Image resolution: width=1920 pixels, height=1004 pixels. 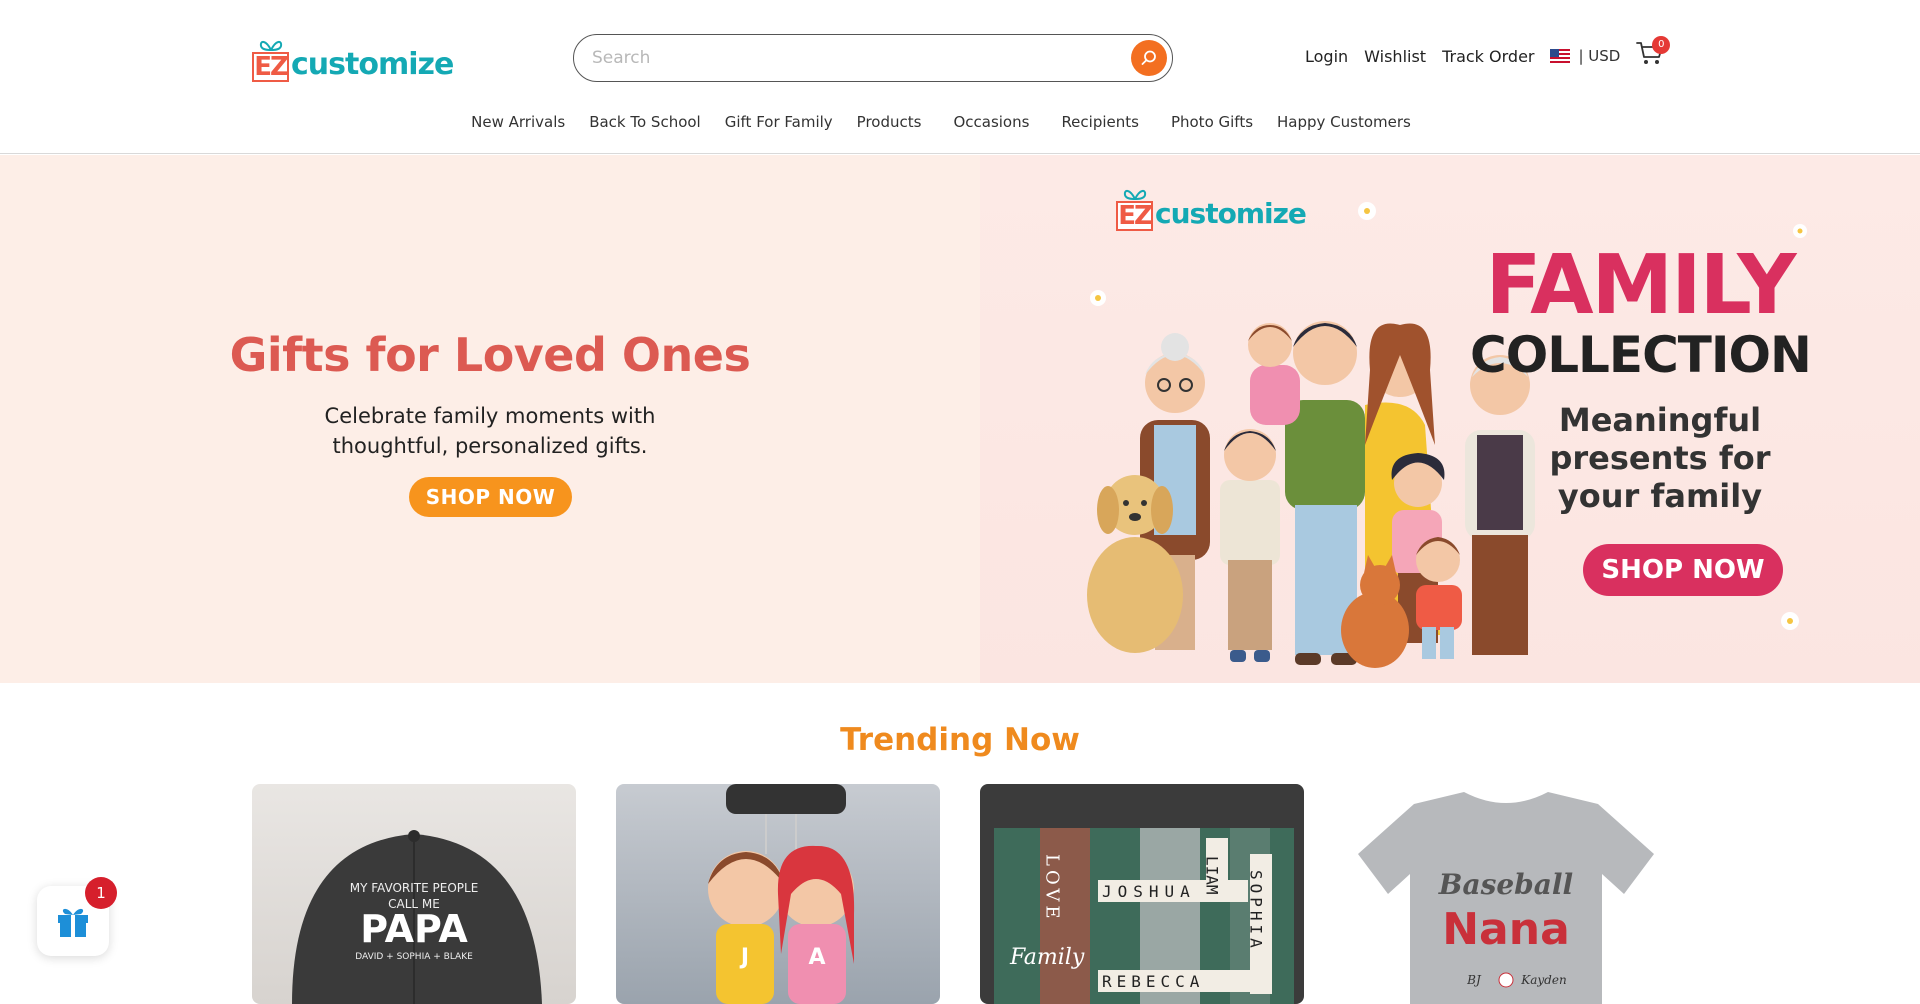 What do you see at coordinates (1599, 56) in the screenshot?
I see `currency-selector: | USD` at bounding box center [1599, 56].